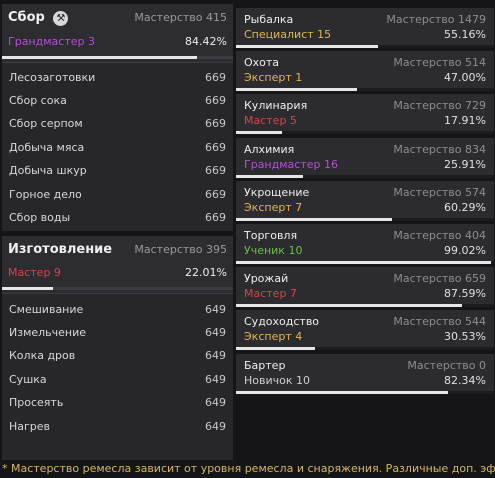 Image resolution: width=495 pixels, height=478 pixels. I want to click on lifeskill-card: Охота Мастерство 514 Эксперт 1 47.00%, so click(365, 71).